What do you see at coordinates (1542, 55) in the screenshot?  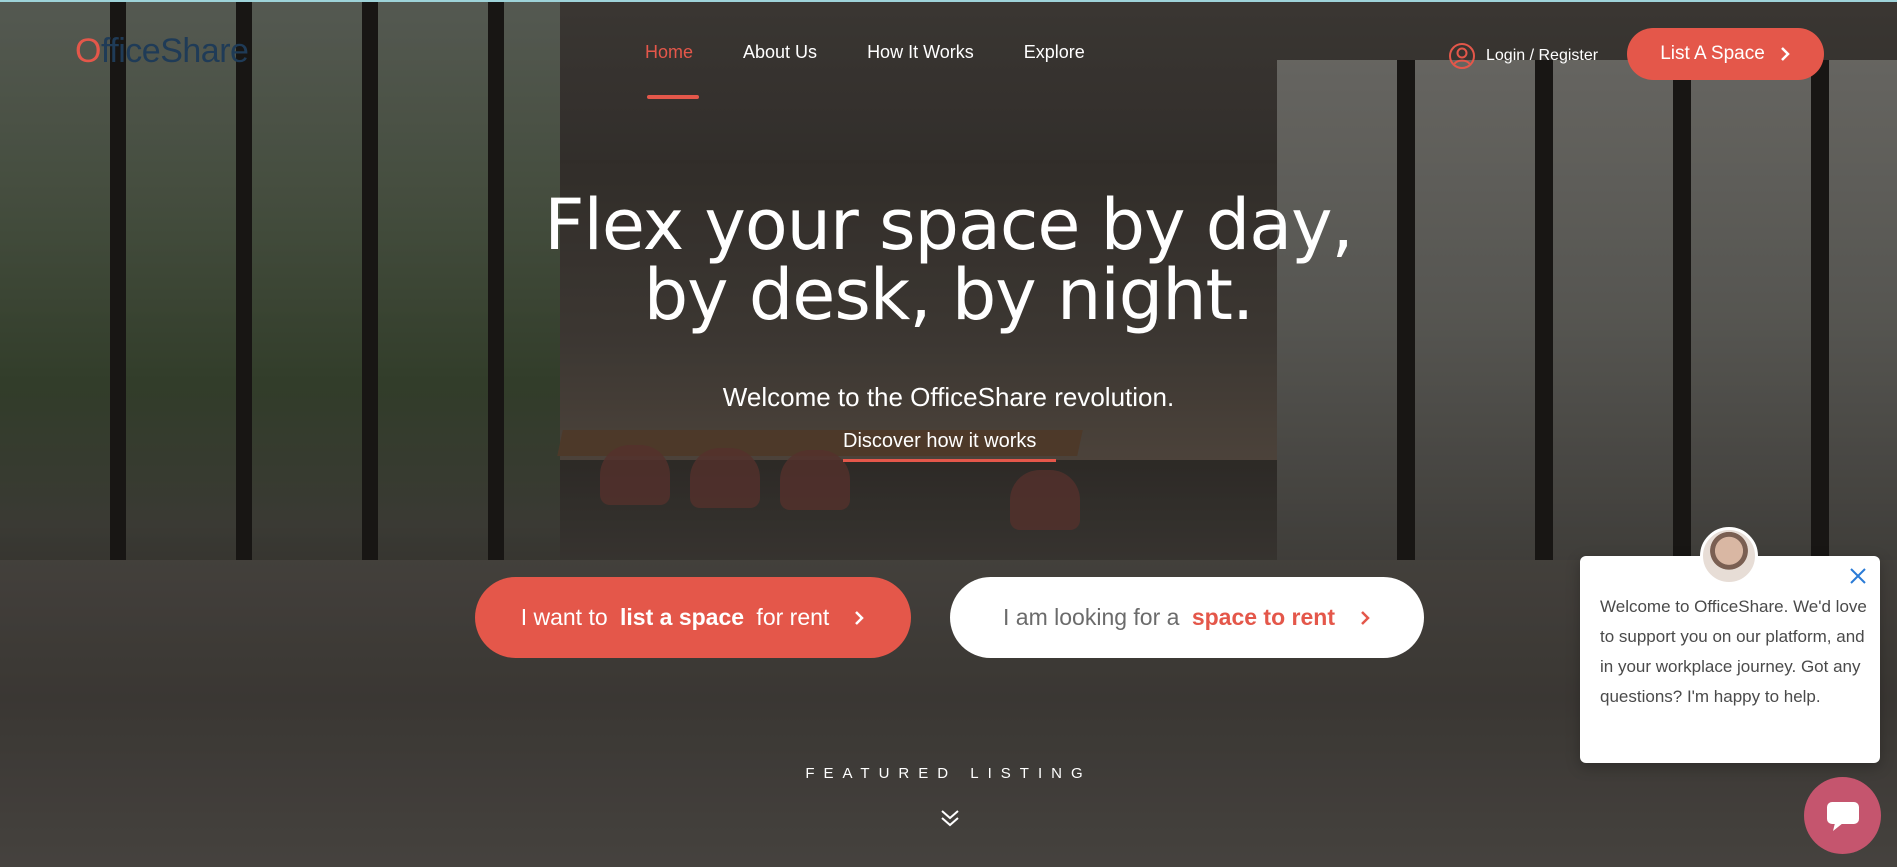 I see `login-register-label: Login / Register` at bounding box center [1542, 55].